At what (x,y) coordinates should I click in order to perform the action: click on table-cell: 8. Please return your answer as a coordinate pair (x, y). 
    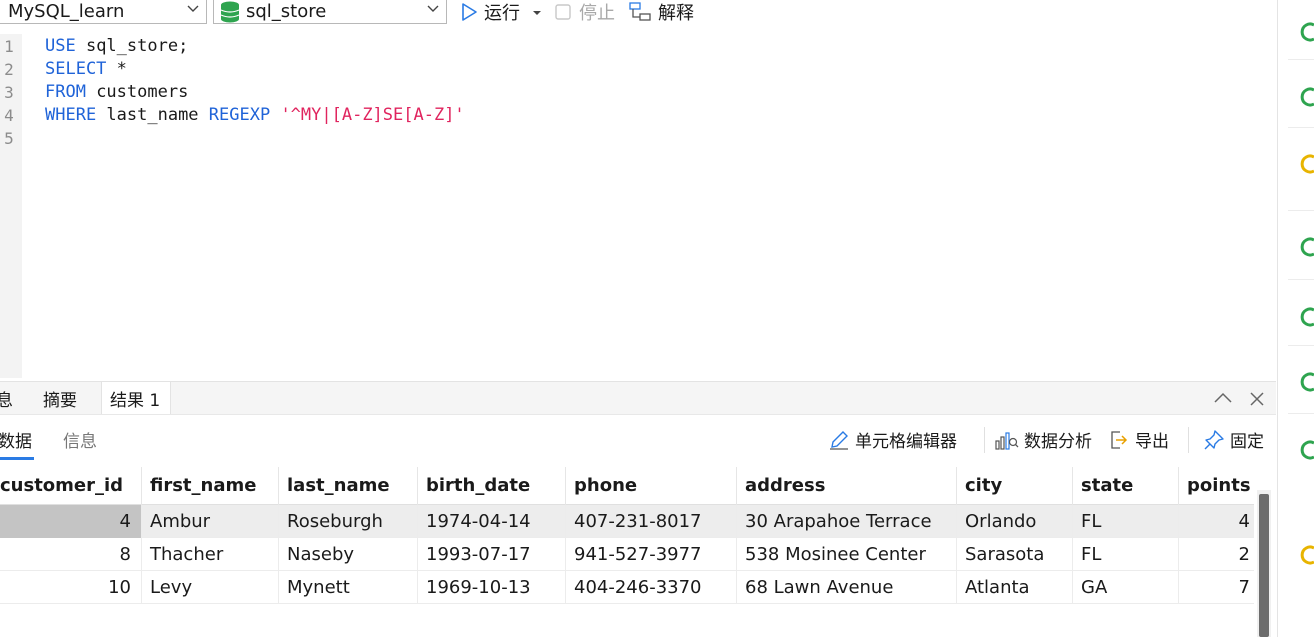
    Looking at the image, I should click on (71, 554).